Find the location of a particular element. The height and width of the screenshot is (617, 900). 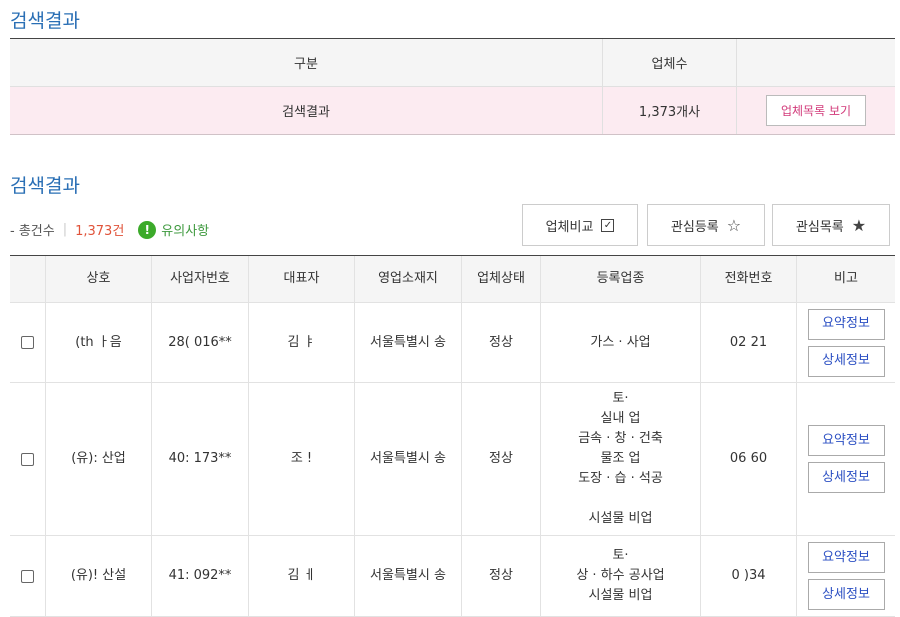

add-interest-button: 관심등록 ☆ is located at coordinates (706, 225).